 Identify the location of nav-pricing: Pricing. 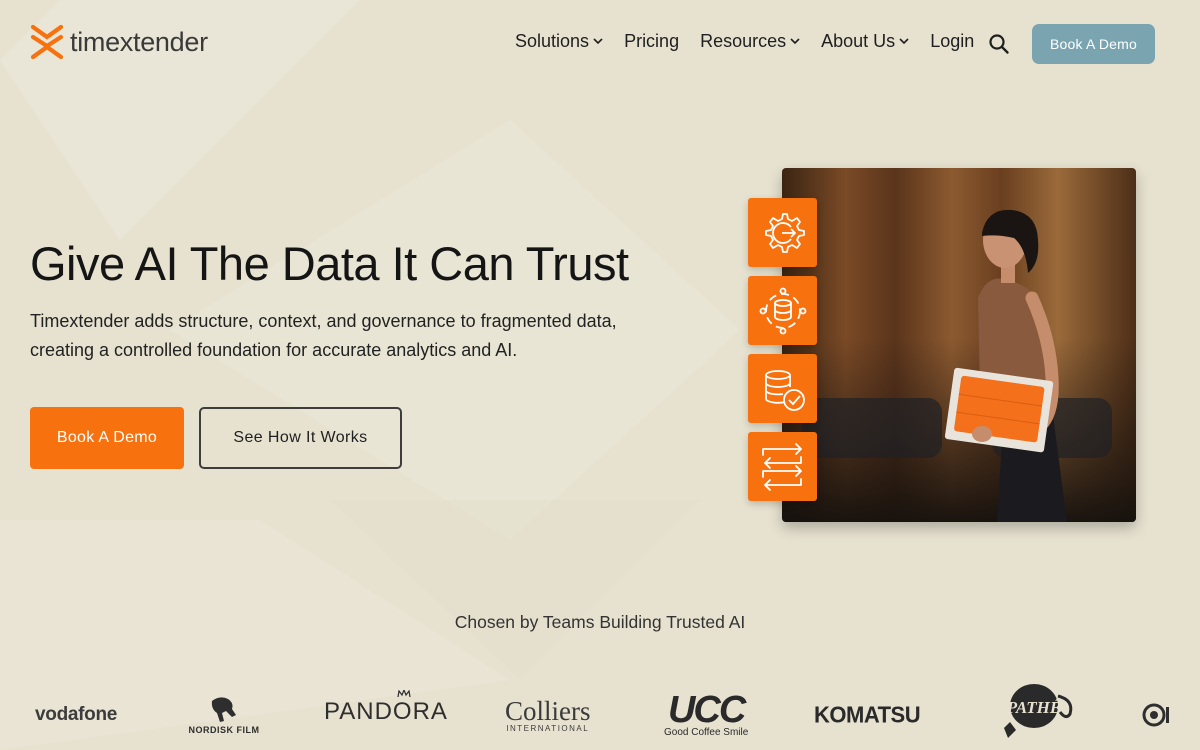
(651, 41).